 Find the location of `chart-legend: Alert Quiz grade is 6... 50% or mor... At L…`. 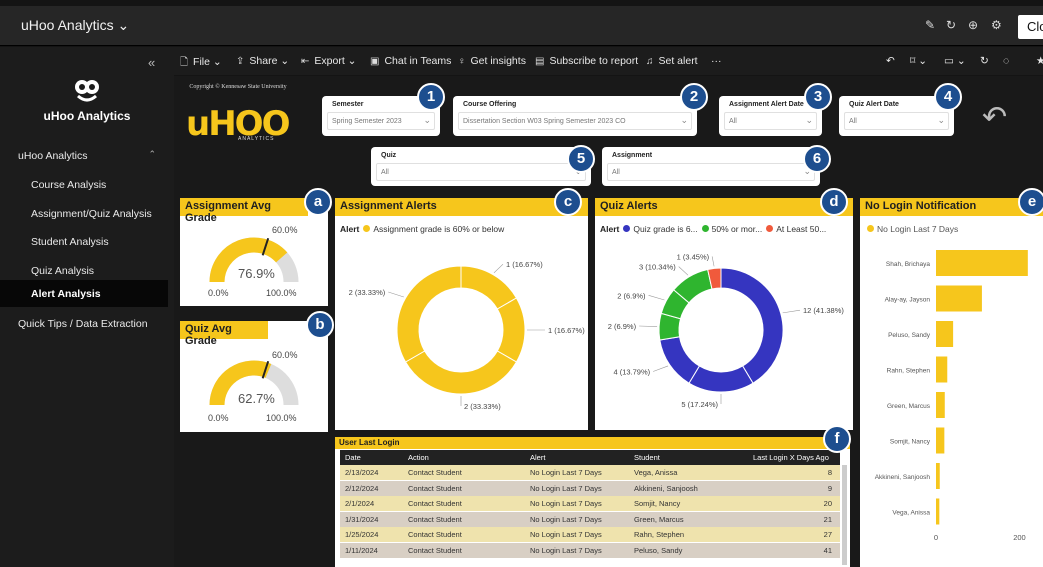

chart-legend: Alert Quiz grade is 6... 50% or mor... At L… is located at coordinates (713, 229).